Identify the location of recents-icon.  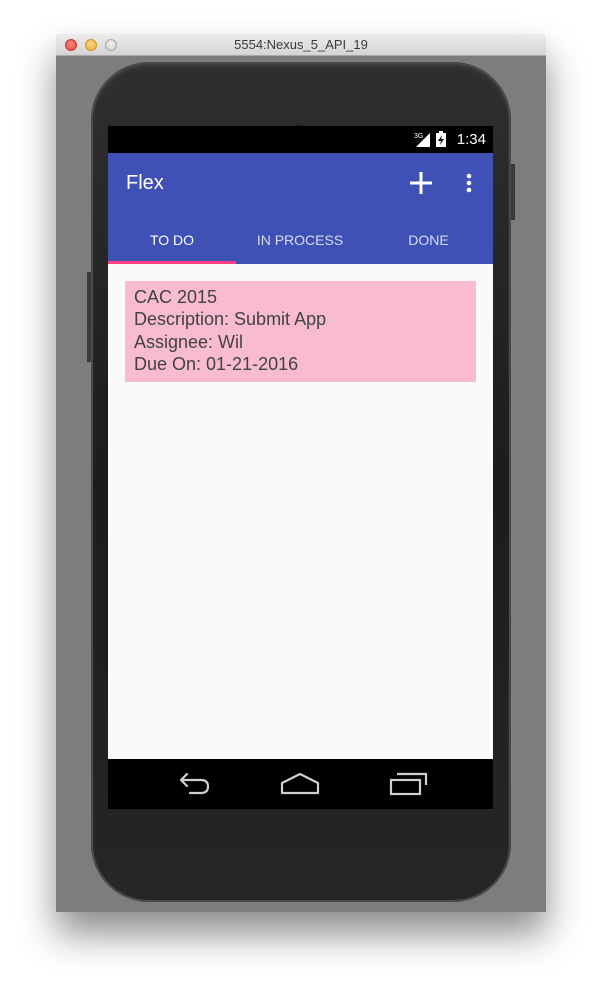
(408, 784).